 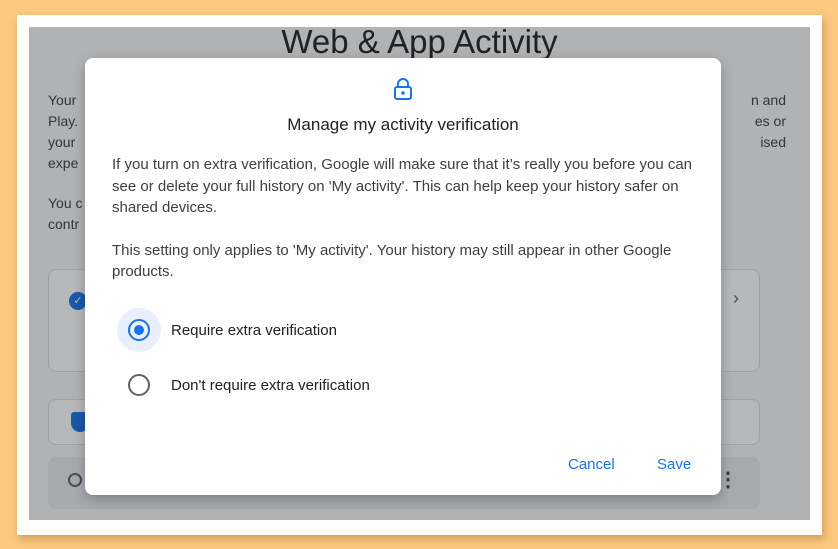 I want to click on lock-icon, so click(x=403, y=89).